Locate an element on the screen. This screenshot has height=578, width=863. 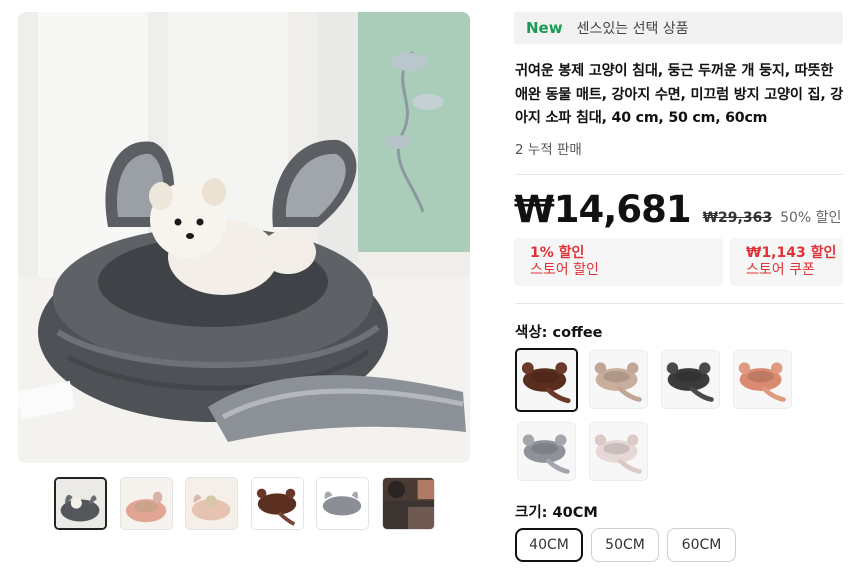
coupon-value: ₩1,143 할인 is located at coordinates (791, 253).